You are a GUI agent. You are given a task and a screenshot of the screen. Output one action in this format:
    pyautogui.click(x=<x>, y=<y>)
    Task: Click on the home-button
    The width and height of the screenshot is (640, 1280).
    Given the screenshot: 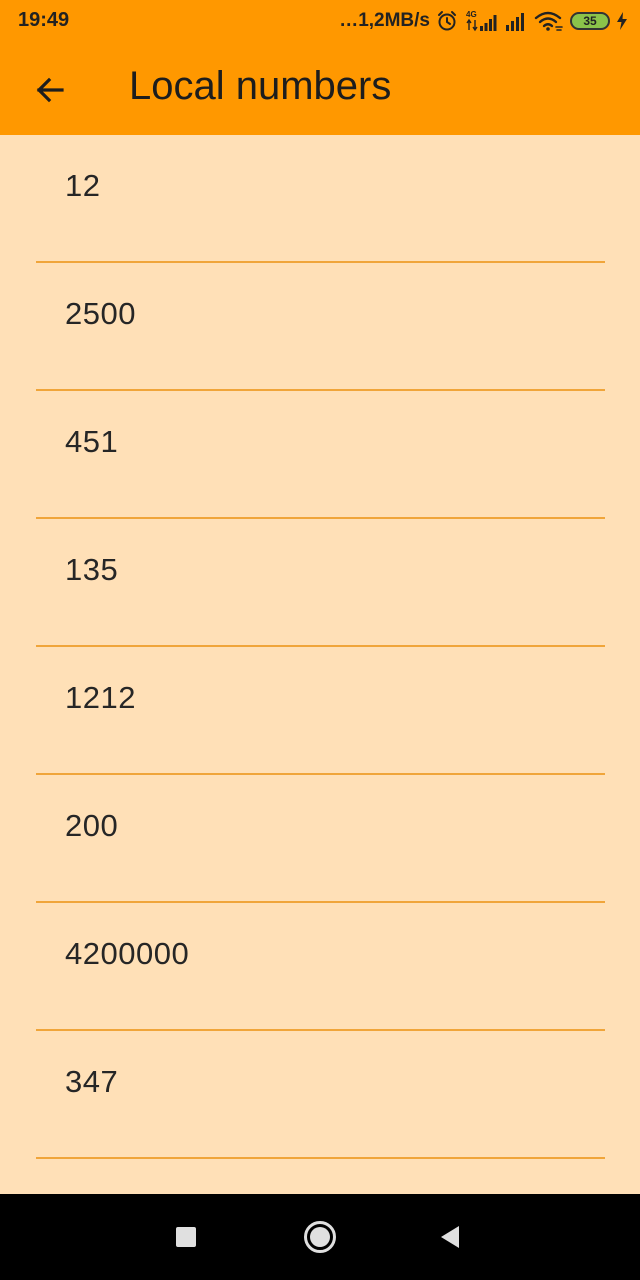 What is the action you would take?
    pyautogui.click(x=320, y=1237)
    